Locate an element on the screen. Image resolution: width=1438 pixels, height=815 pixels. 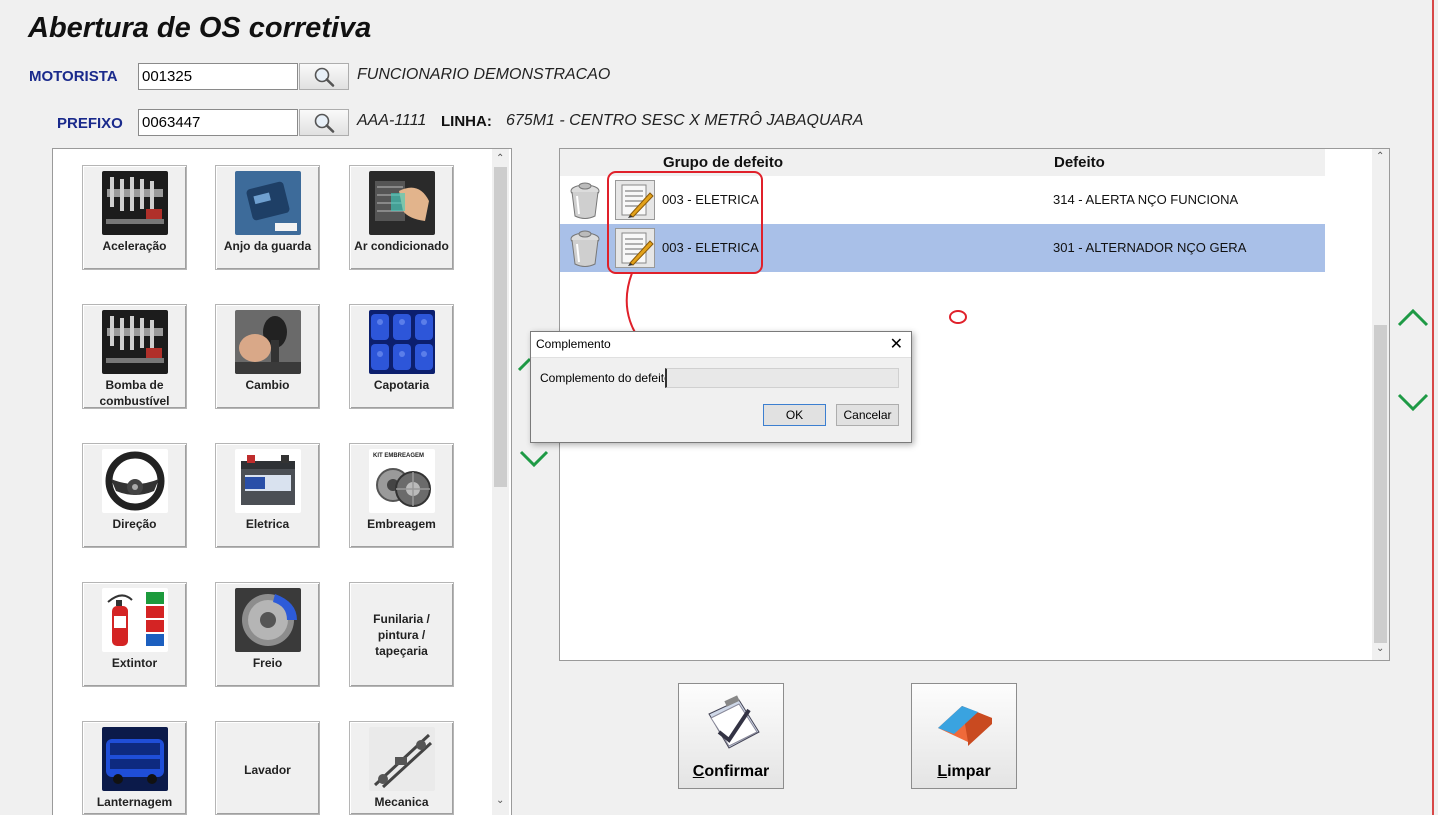
category-funilaria: Funilaria / pintura / tapeçaria is located at coordinates (401, 634).